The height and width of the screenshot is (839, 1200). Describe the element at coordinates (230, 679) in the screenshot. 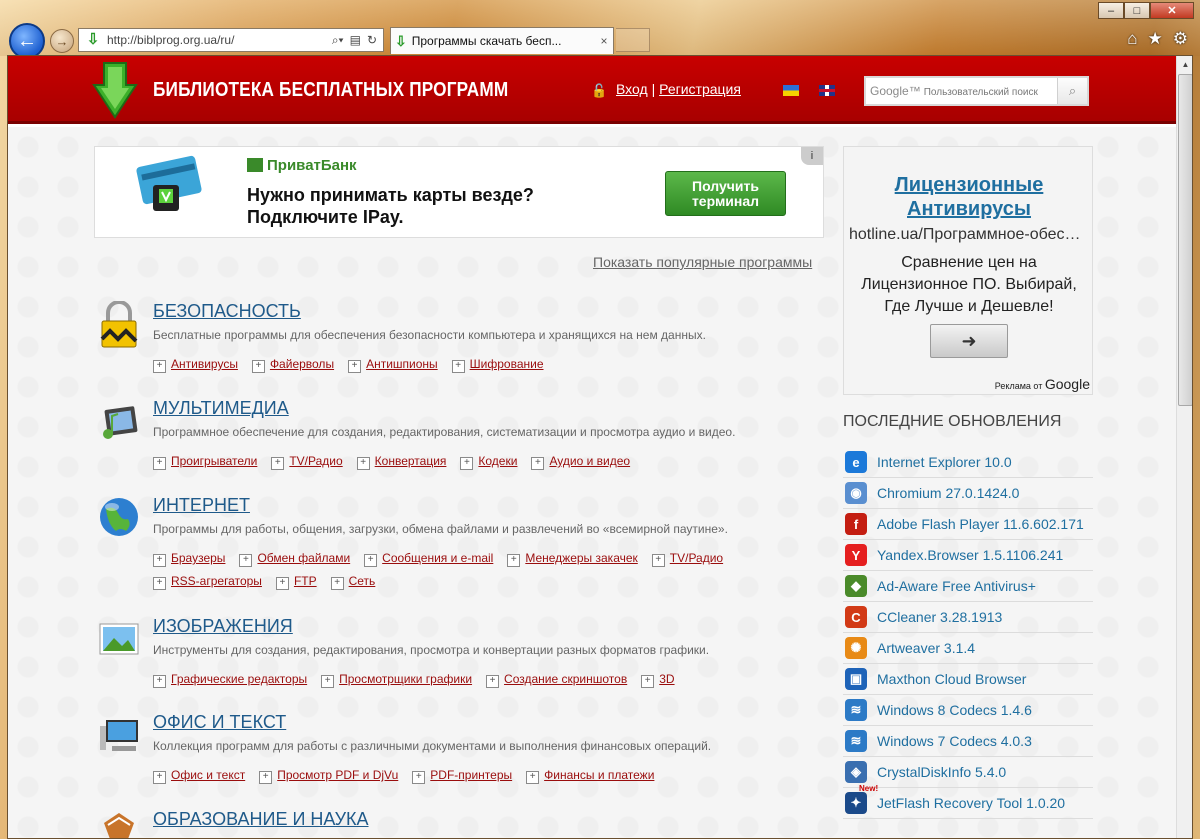

I see `subcategory-link: Графические редакторы` at that location.